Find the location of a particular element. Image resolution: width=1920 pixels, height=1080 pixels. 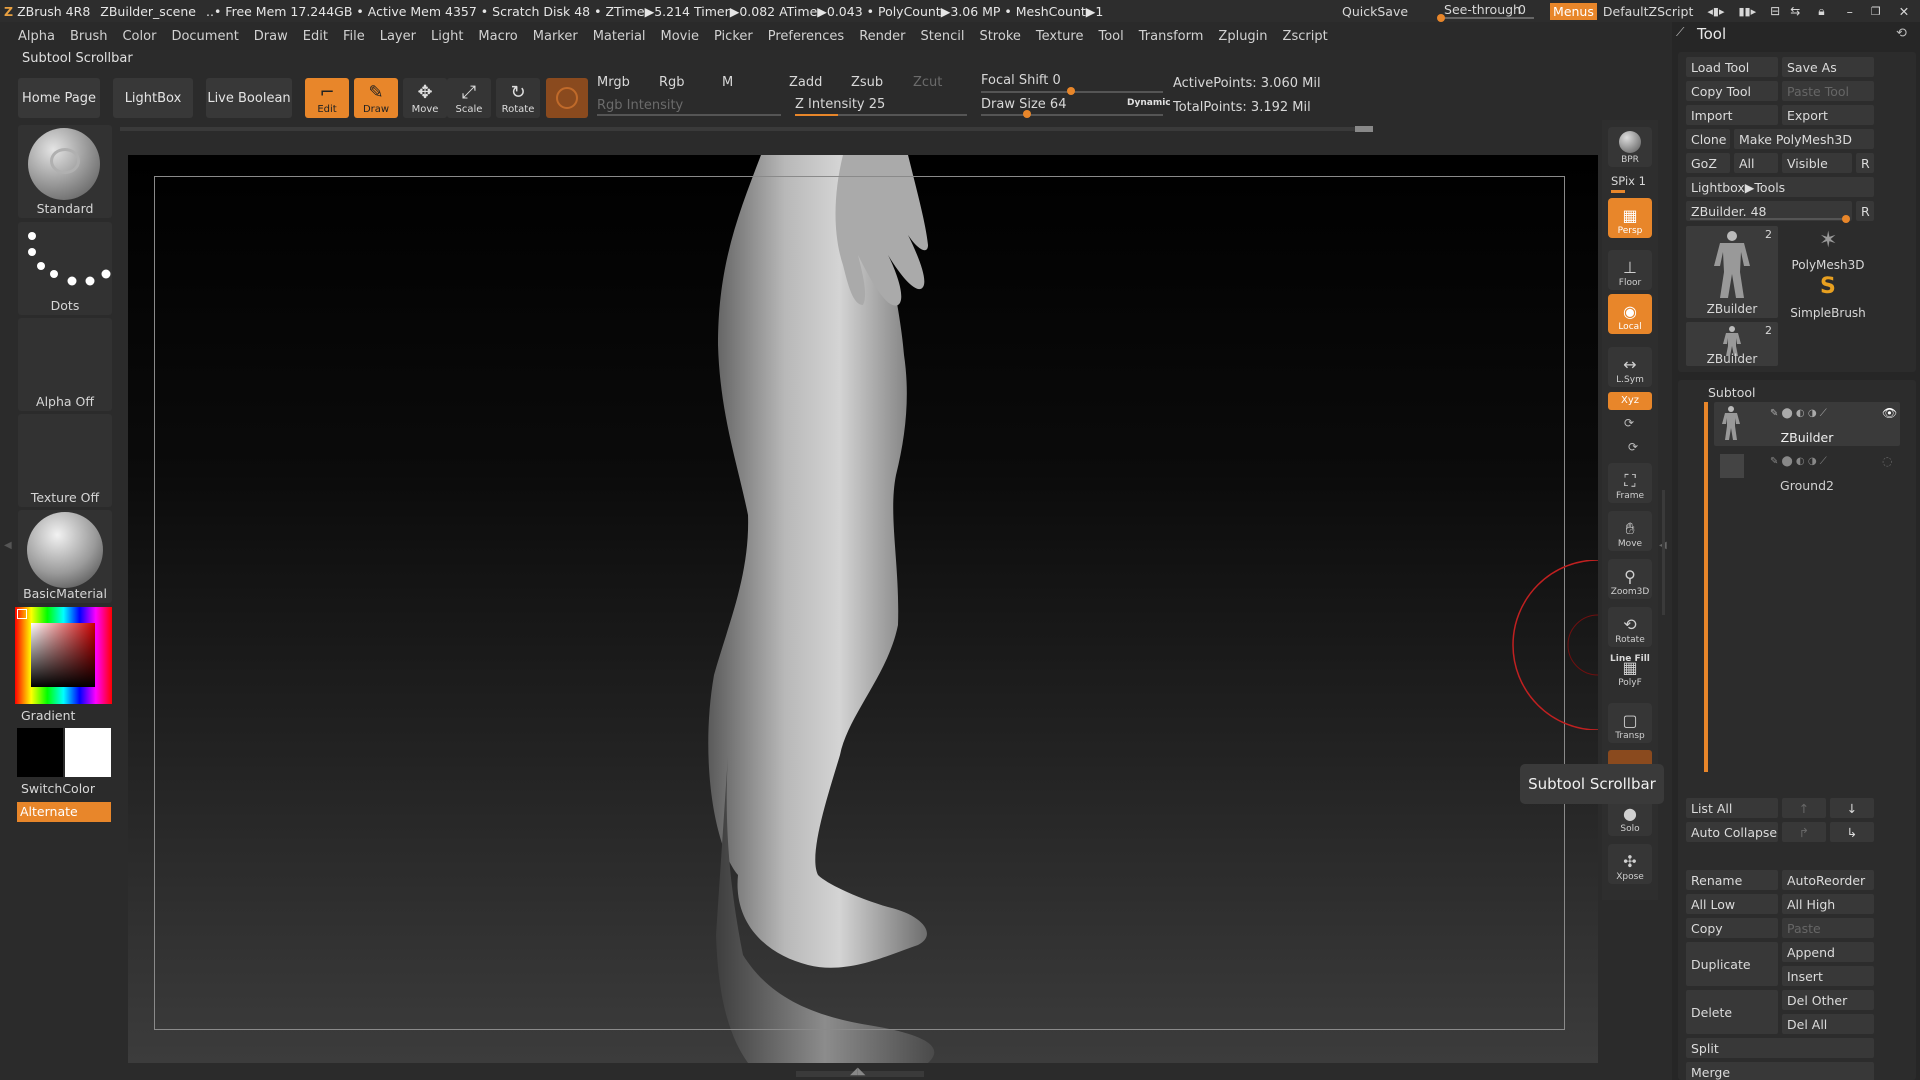

focal-shift-knob is located at coordinates (1071, 91).